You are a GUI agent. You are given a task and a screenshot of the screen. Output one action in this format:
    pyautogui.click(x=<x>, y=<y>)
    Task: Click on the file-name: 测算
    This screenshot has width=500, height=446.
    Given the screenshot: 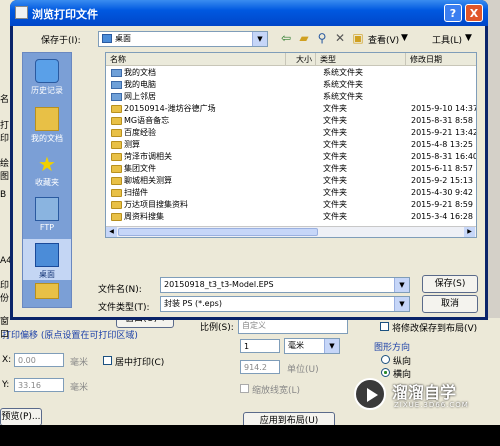 What is the action you would take?
    pyautogui.click(x=132, y=144)
    